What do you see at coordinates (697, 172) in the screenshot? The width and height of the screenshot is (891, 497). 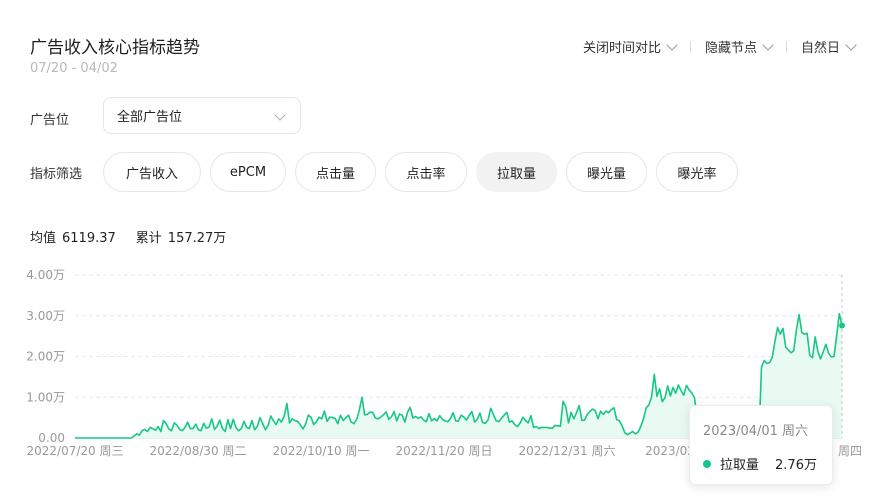 I see `metric-pill-impression-rate: 曝光率` at bounding box center [697, 172].